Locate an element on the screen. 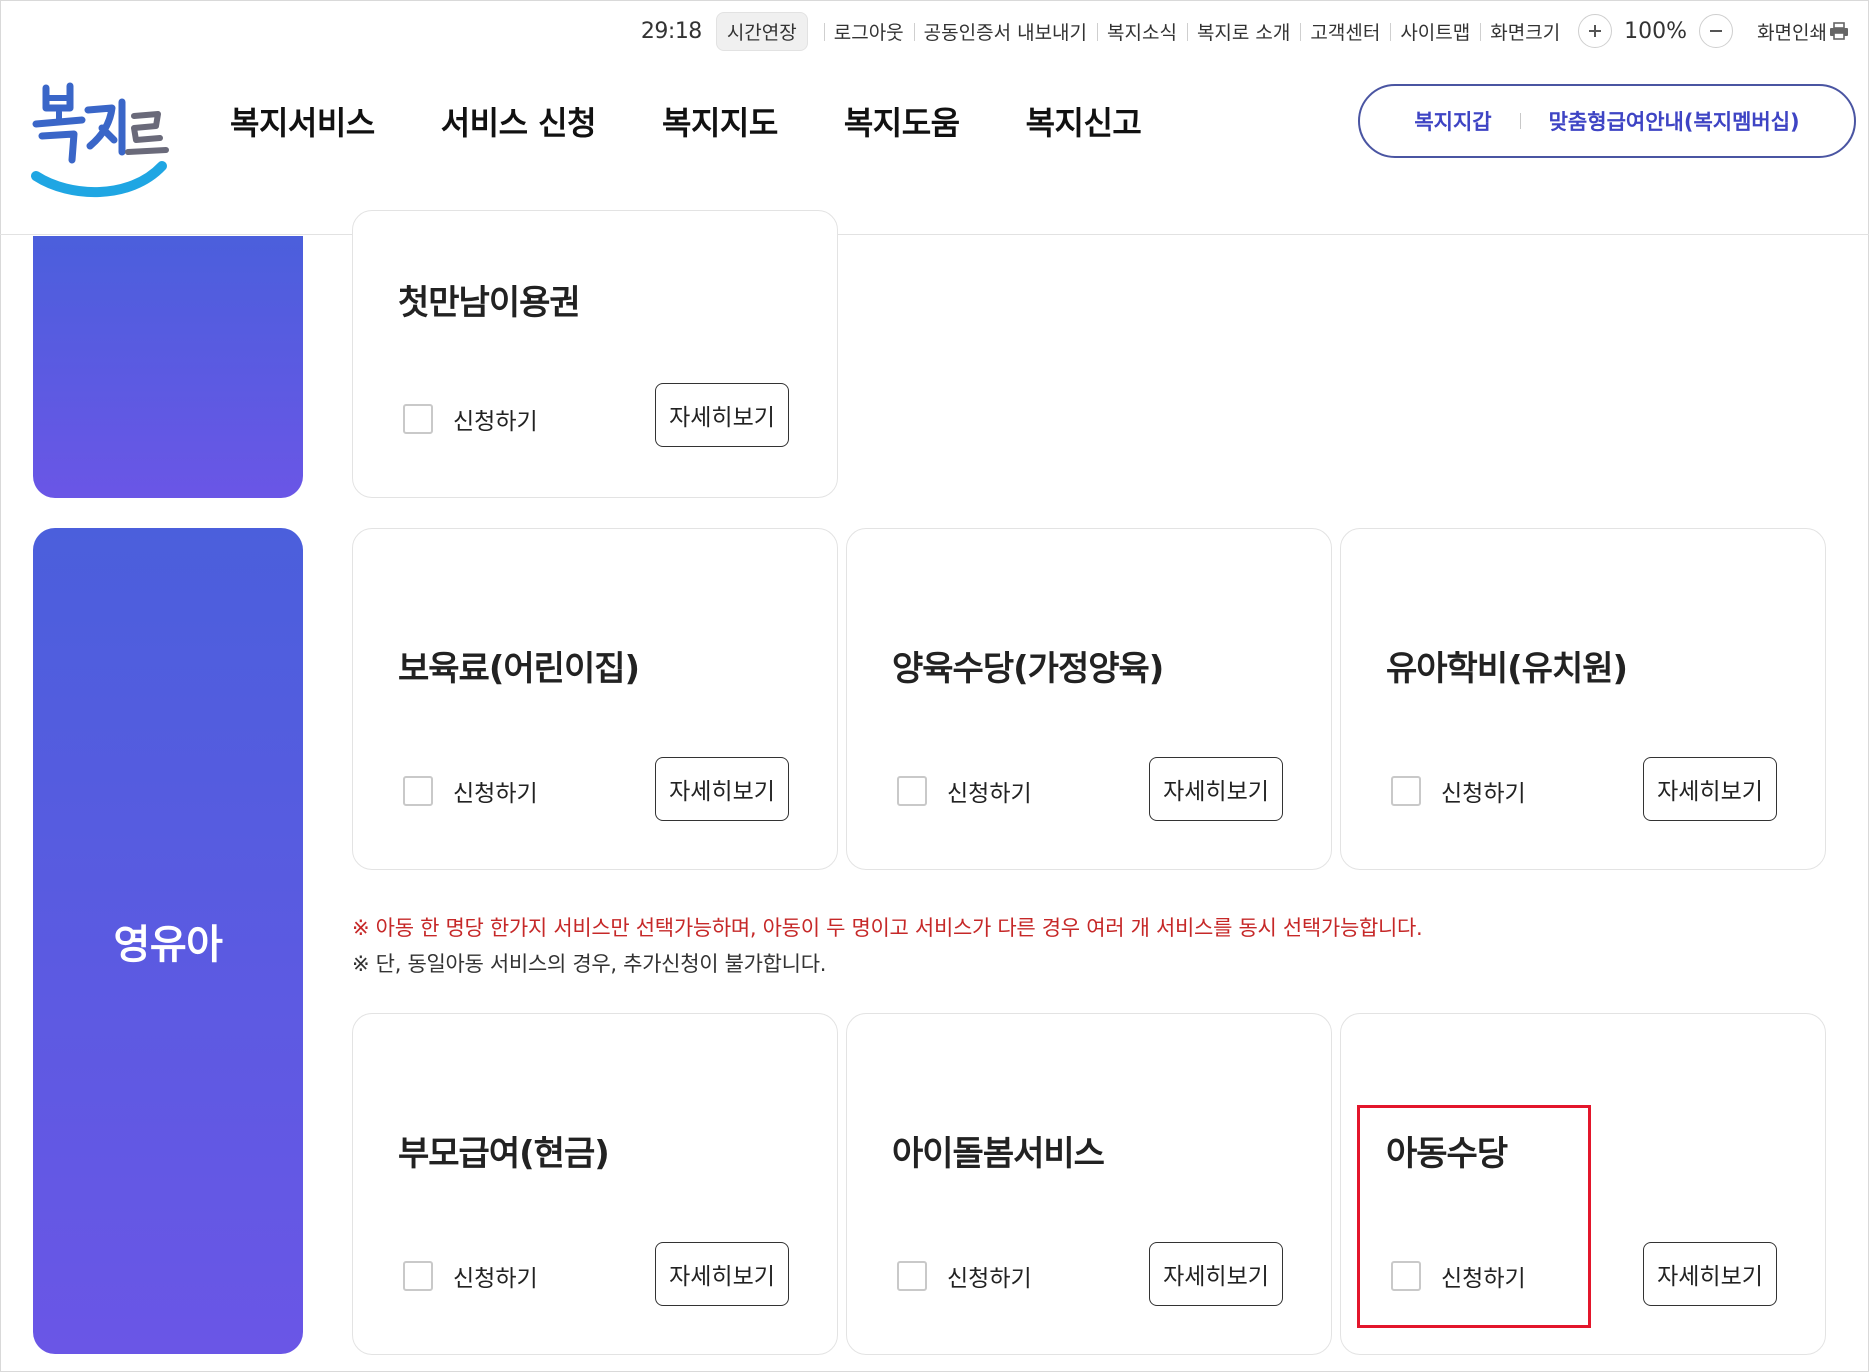 This screenshot has height=1372, width=1869. service-title: 양육수당(가정양육) is located at coordinates (1028, 669).